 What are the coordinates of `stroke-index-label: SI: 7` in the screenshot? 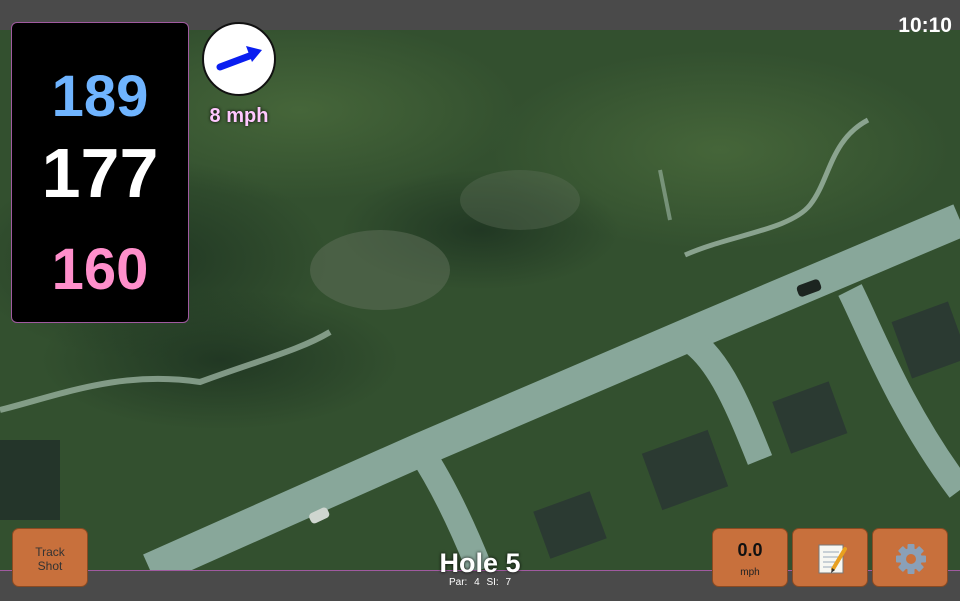 It's located at (499, 582).